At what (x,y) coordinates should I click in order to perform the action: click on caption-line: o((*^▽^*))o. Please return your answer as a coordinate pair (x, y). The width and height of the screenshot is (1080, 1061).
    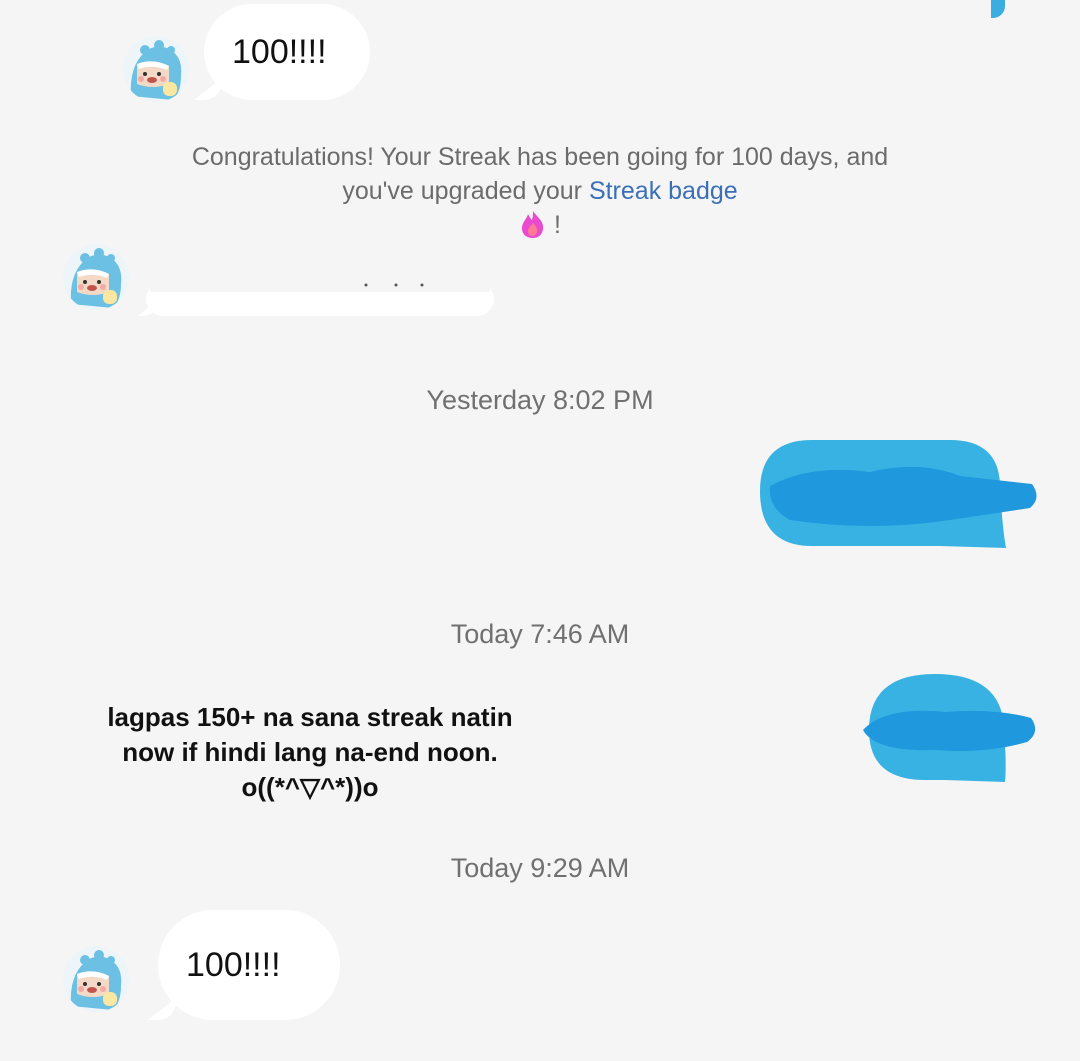
    Looking at the image, I should click on (310, 787).